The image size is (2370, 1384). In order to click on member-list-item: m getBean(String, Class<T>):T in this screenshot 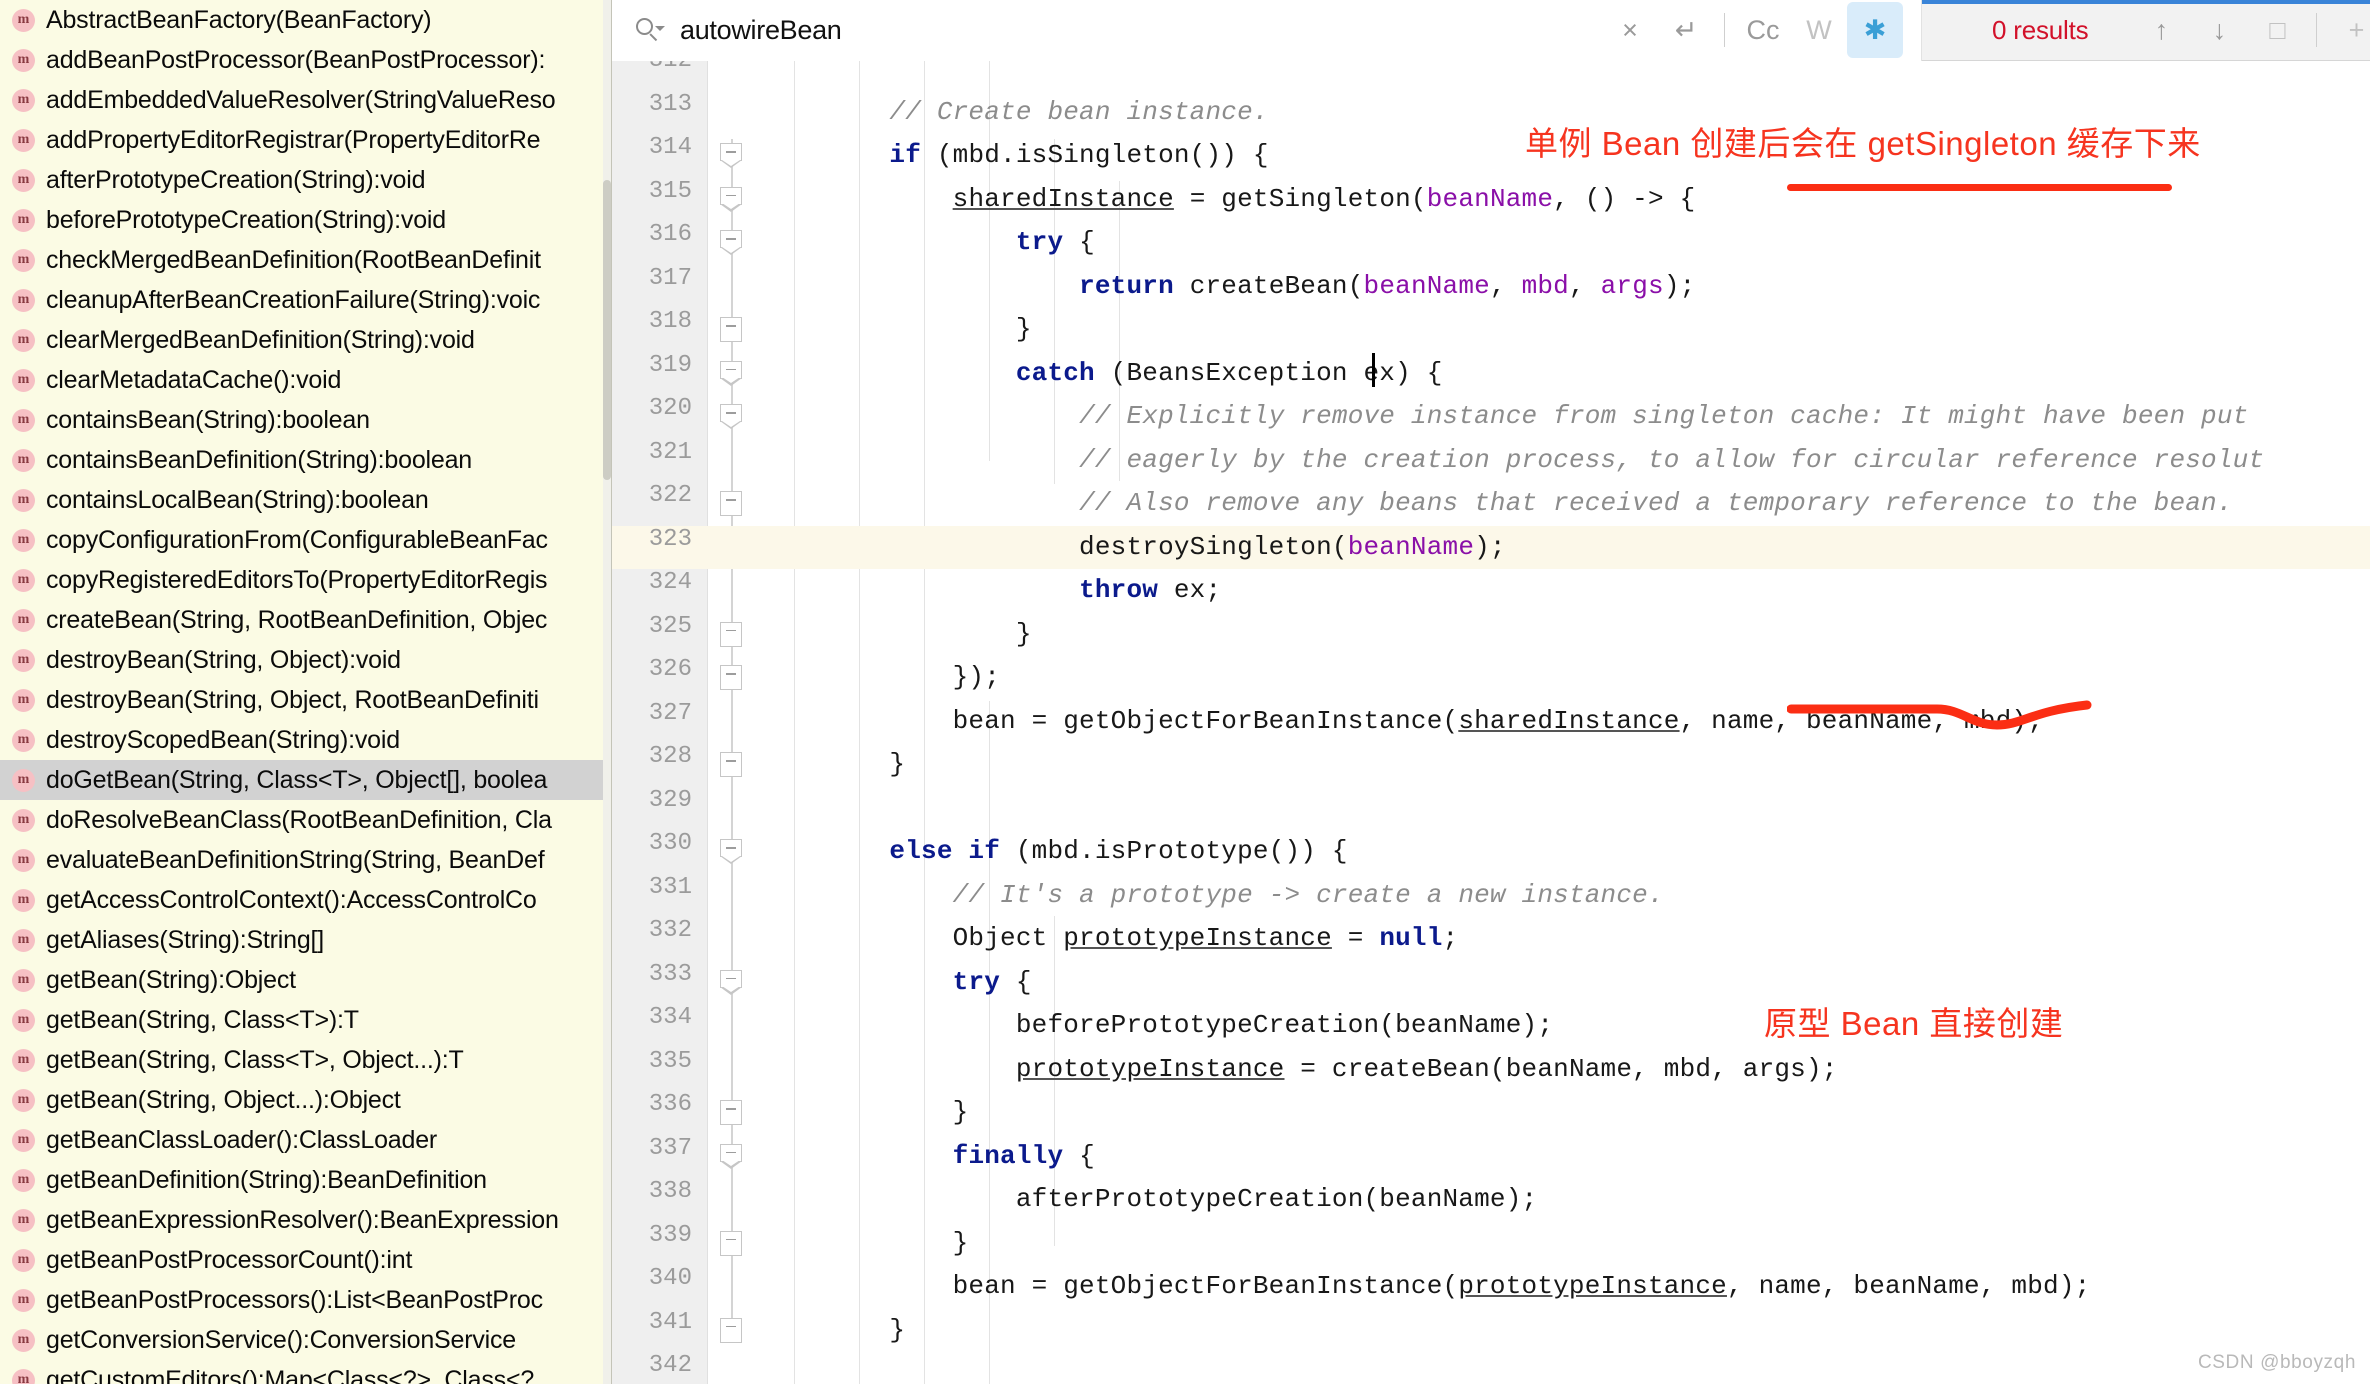, I will do `click(305, 1020)`.